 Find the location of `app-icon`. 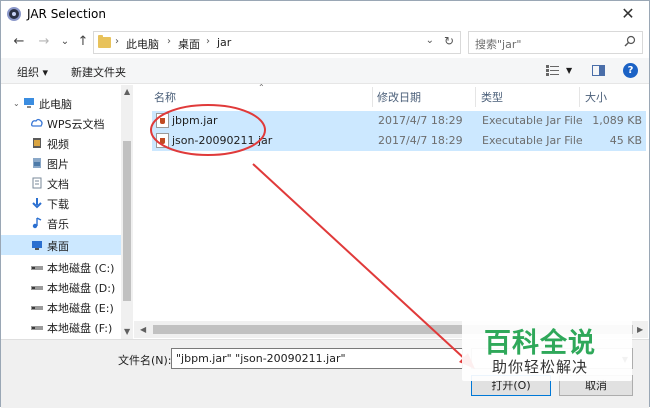

app-icon is located at coordinates (14, 14).